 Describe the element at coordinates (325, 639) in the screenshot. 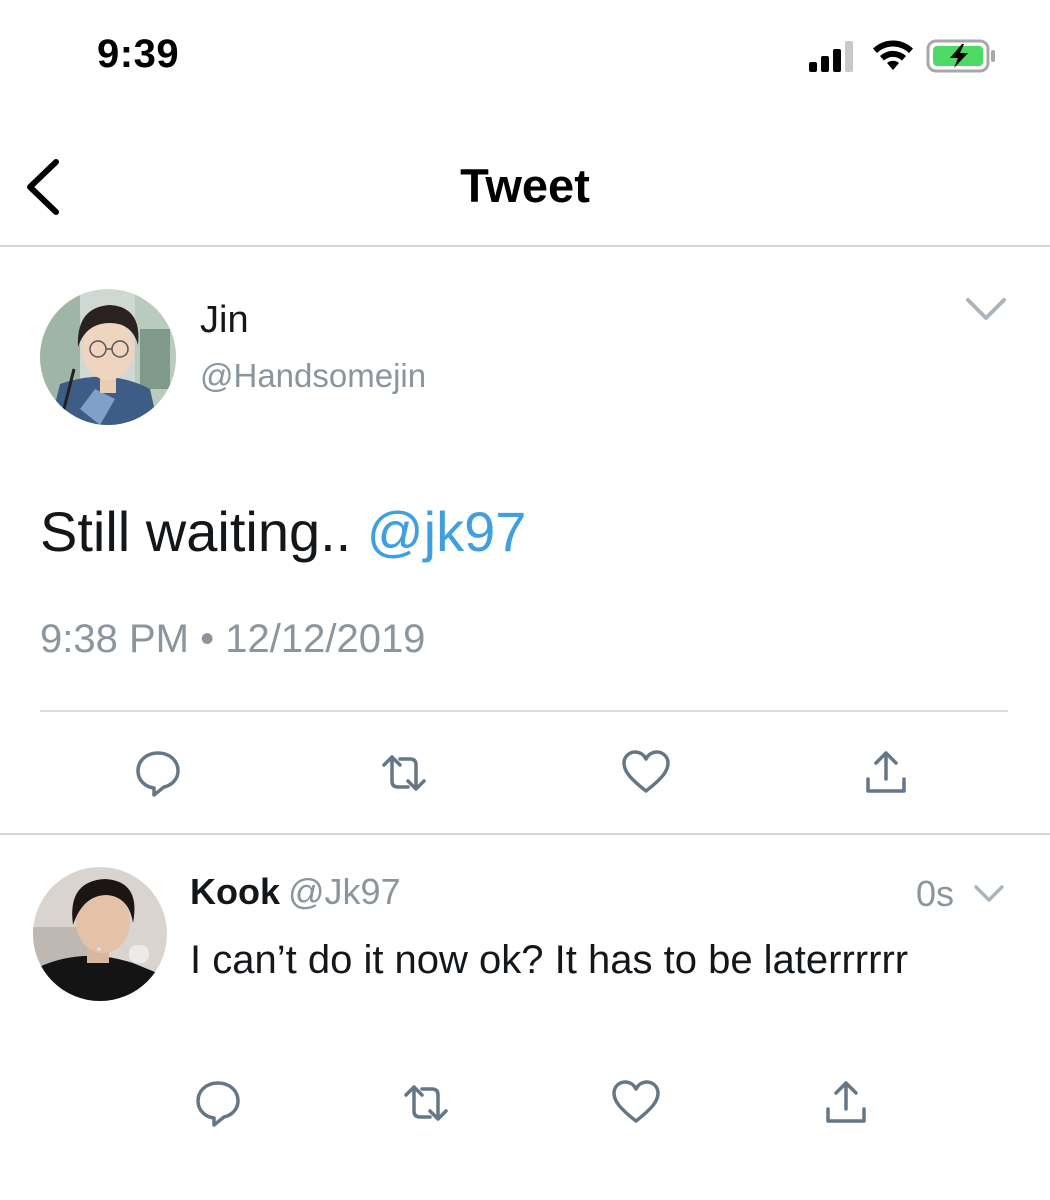

I see `tweet-date: 12/12/2019` at that location.